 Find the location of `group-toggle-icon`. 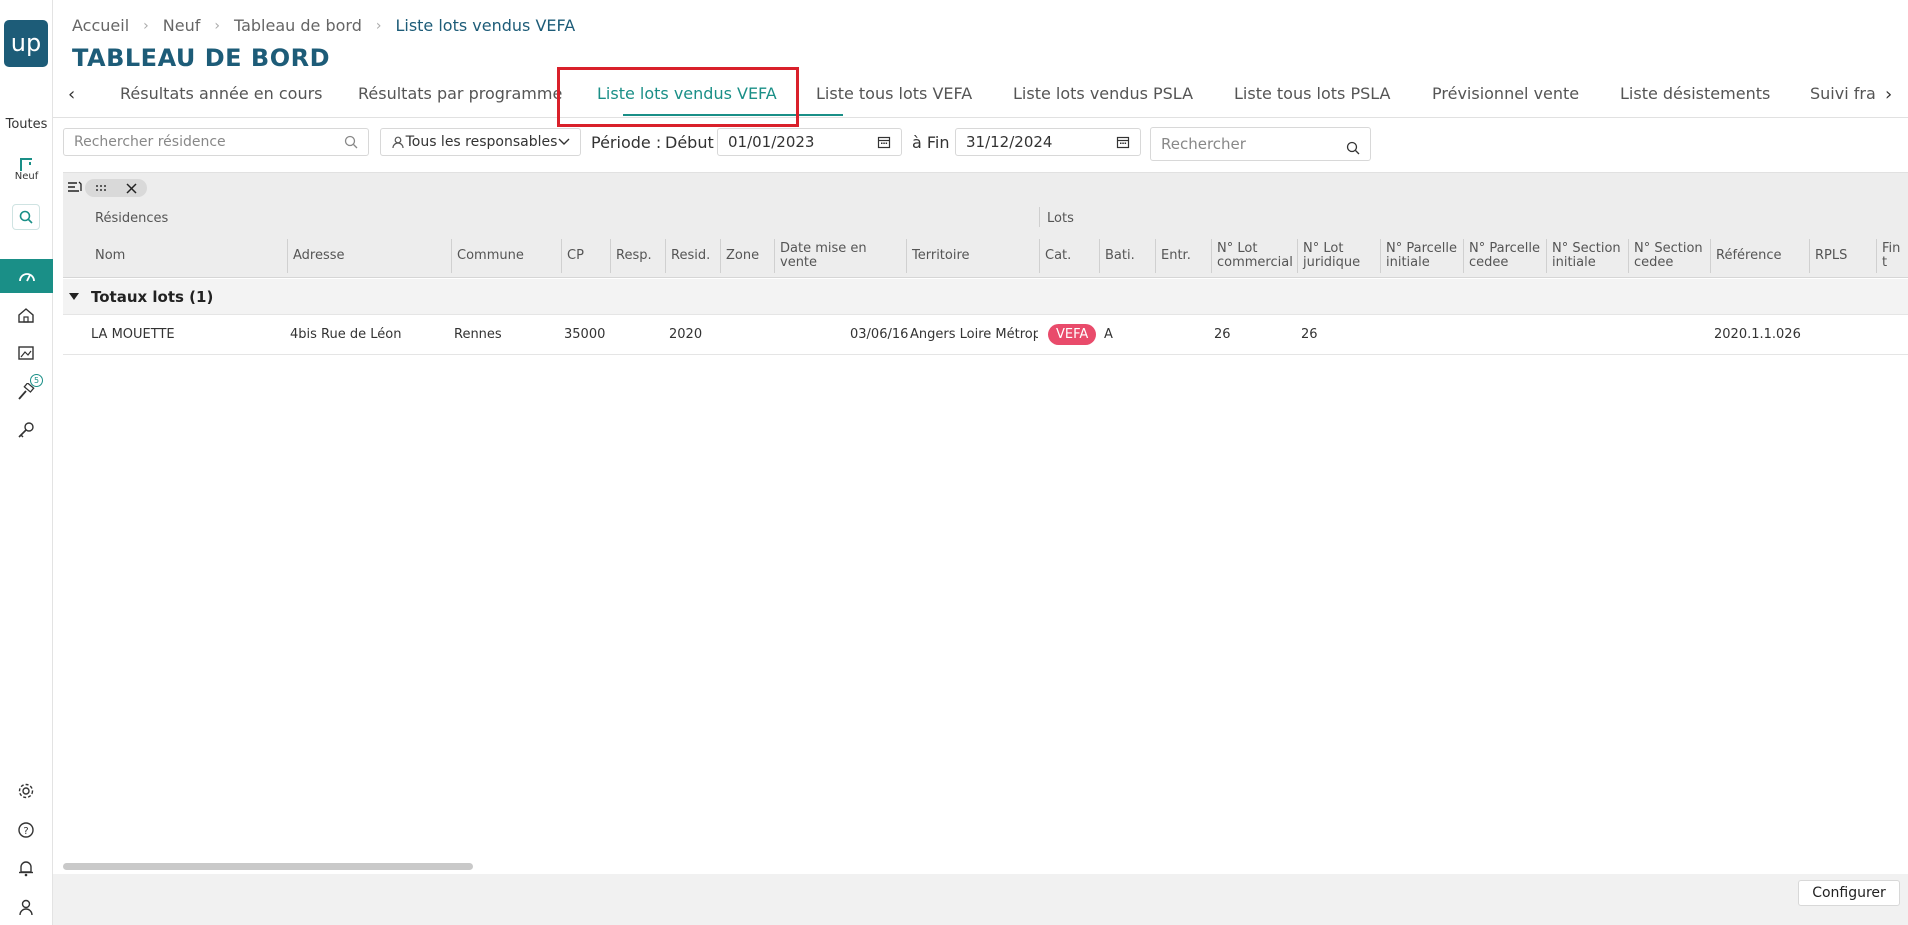

group-toggle-icon is located at coordinates (75, 187).